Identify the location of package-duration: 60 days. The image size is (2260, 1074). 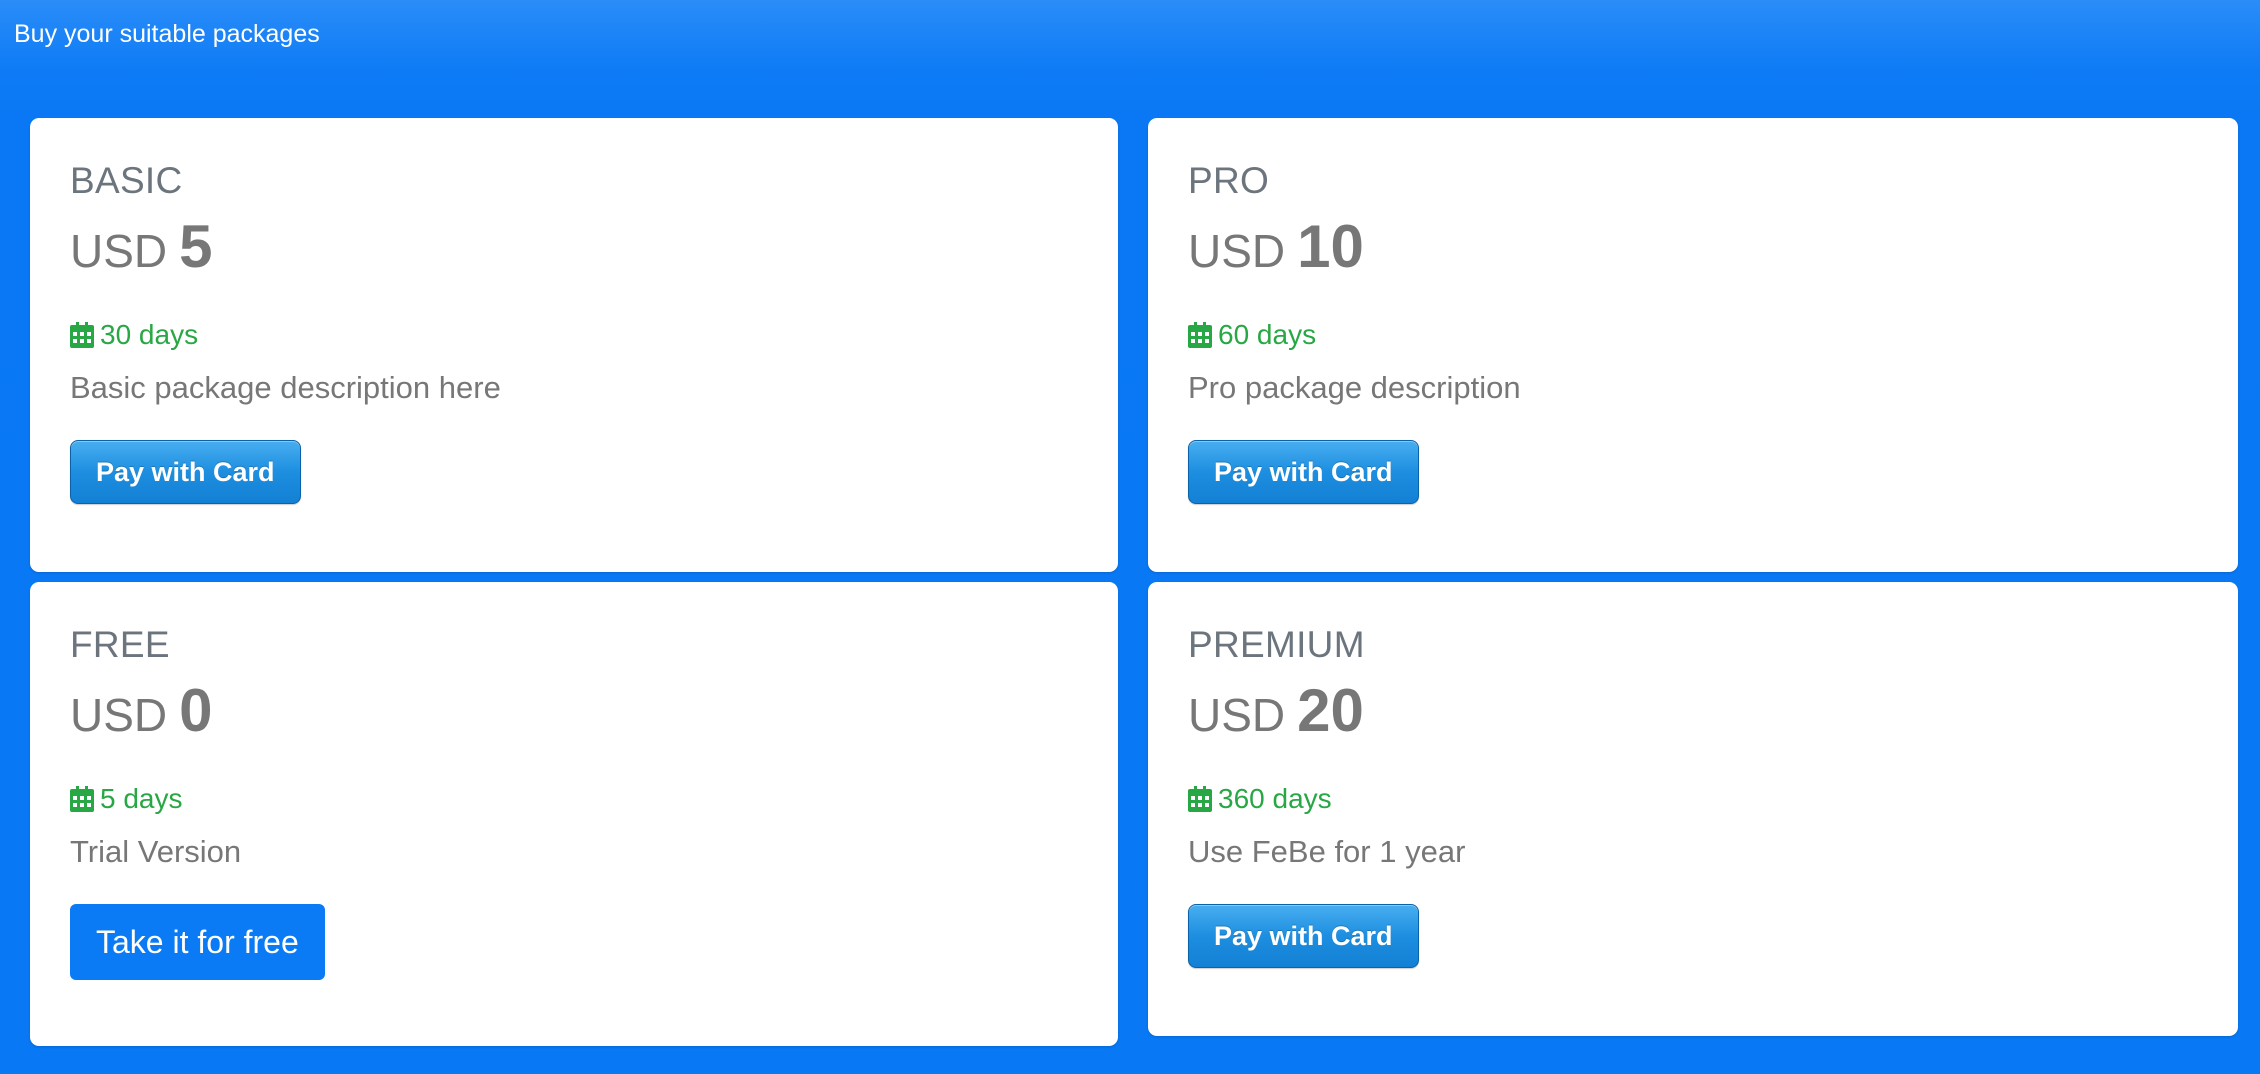
(1693, 335).